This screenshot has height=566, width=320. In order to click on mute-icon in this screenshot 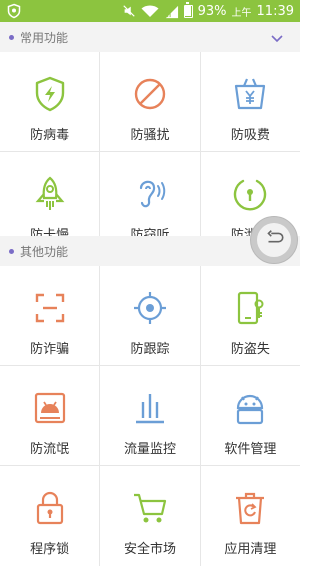, I will do `click(129, 11)`.